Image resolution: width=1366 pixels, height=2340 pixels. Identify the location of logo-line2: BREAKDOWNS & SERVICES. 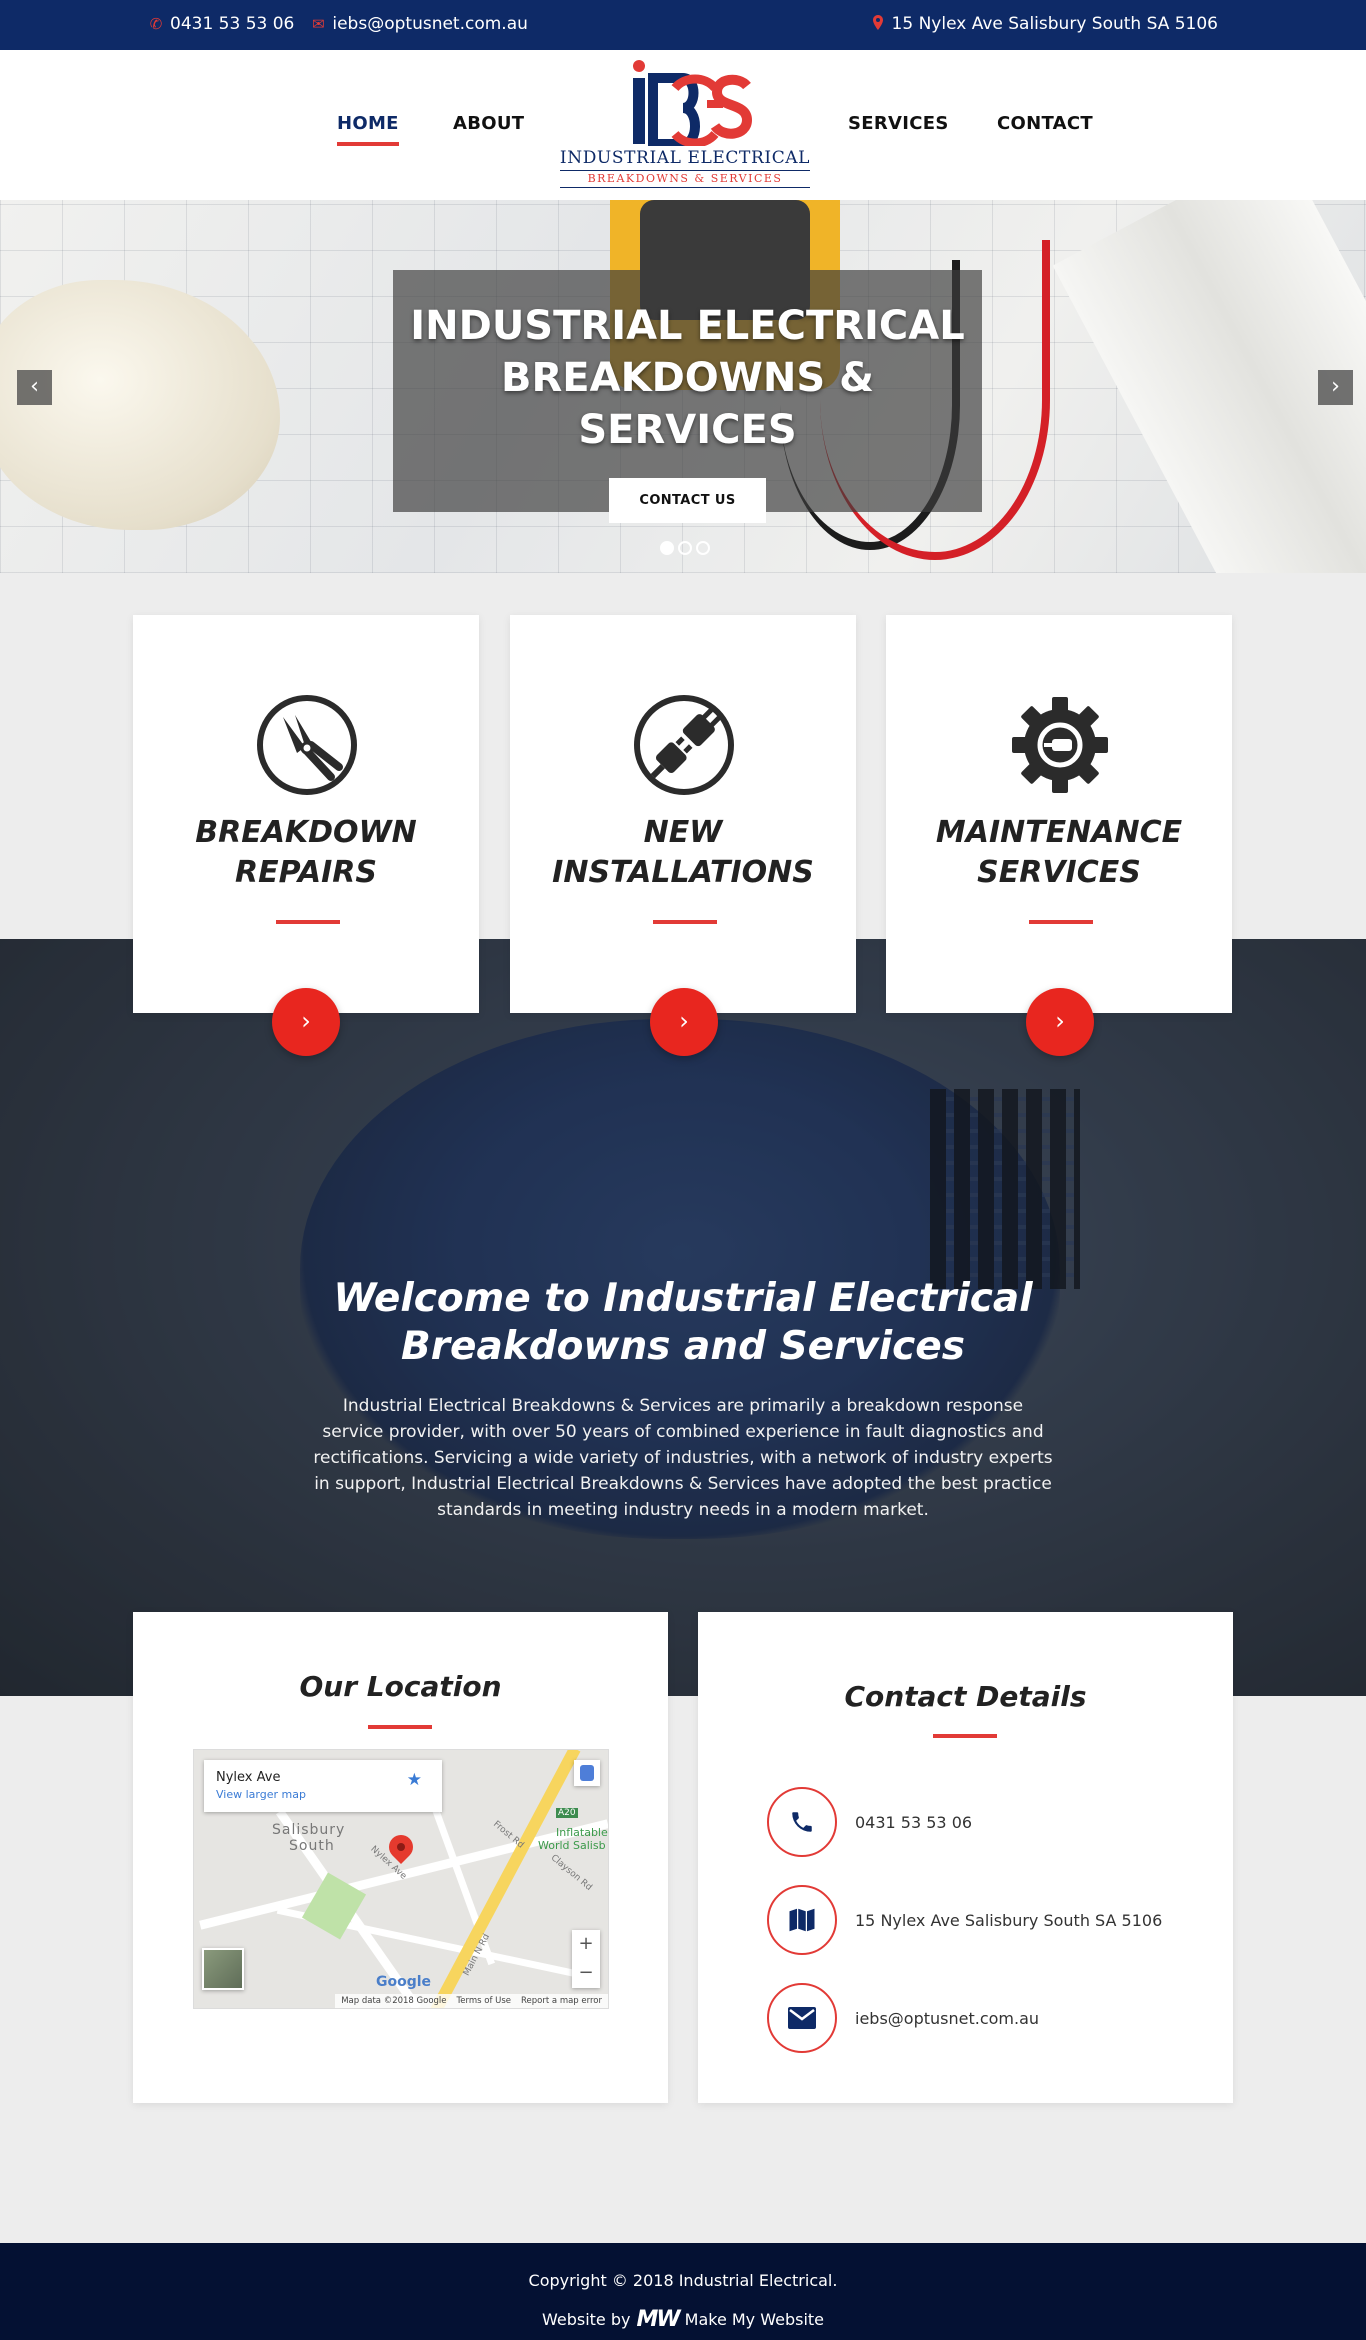
(685, 178).